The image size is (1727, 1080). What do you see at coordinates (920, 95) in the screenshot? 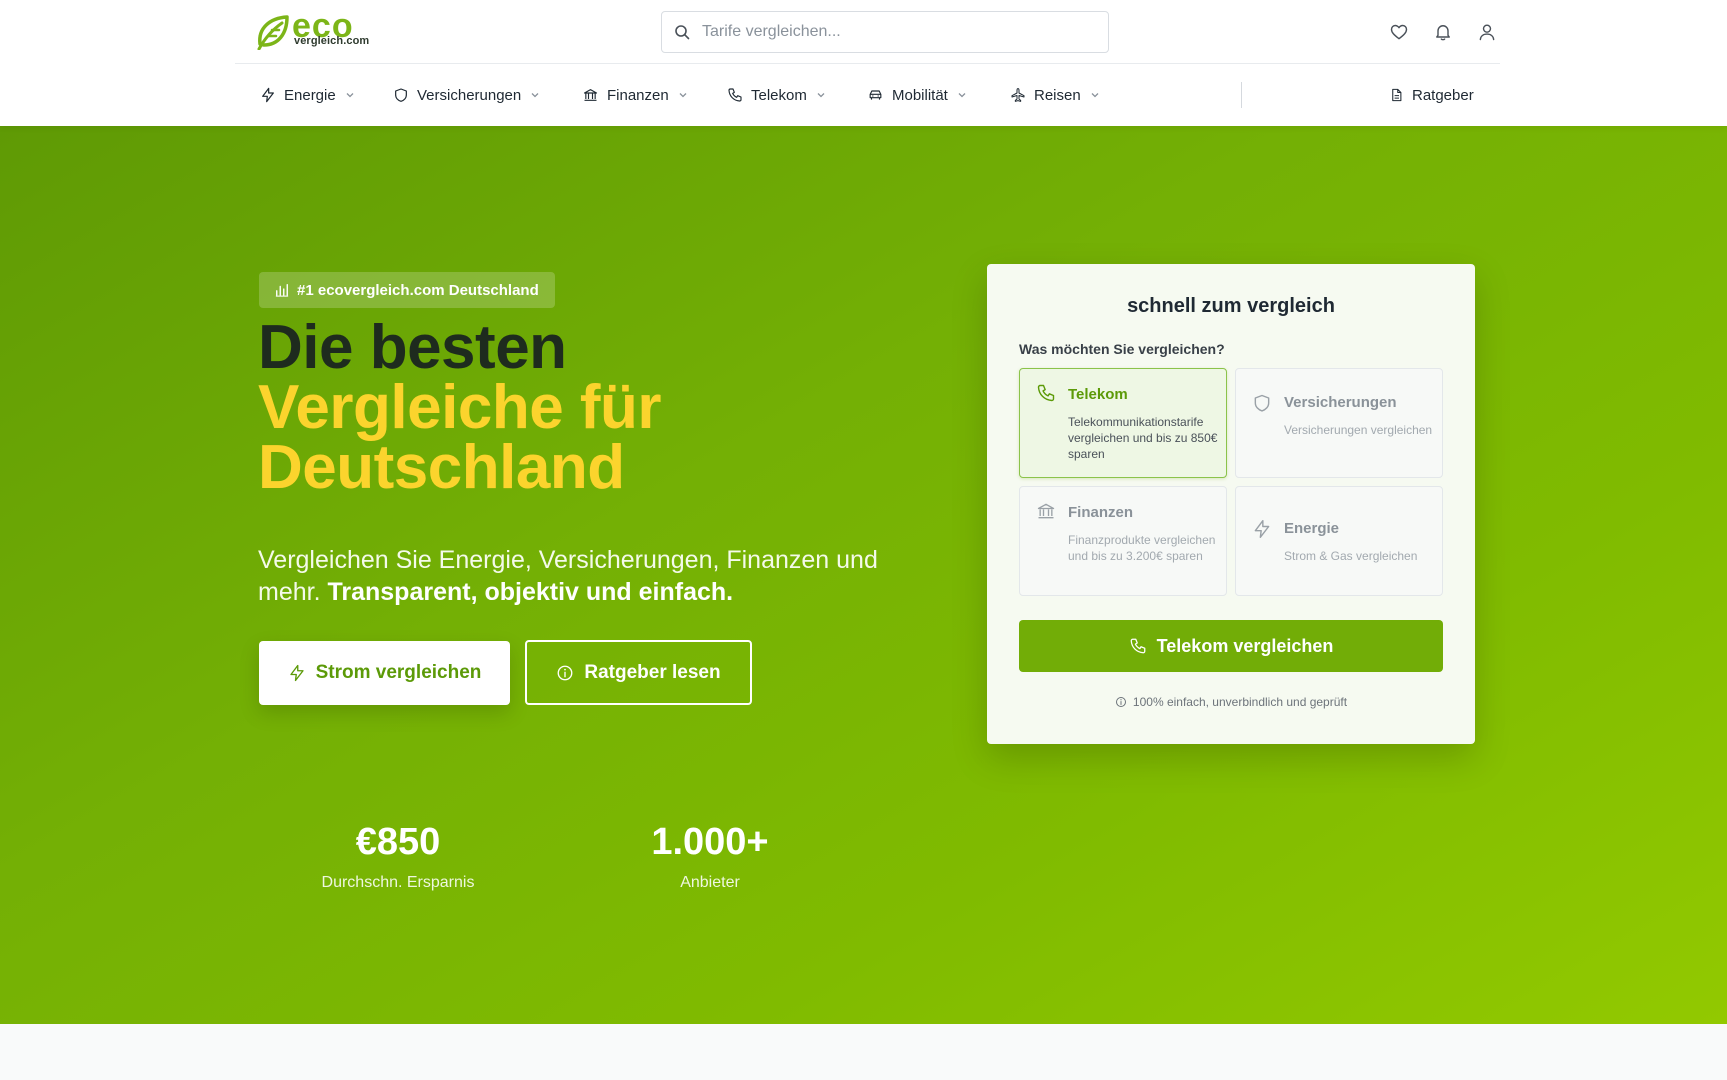
I see `nav-label: Mobilität` at bounding box center [920, 95].